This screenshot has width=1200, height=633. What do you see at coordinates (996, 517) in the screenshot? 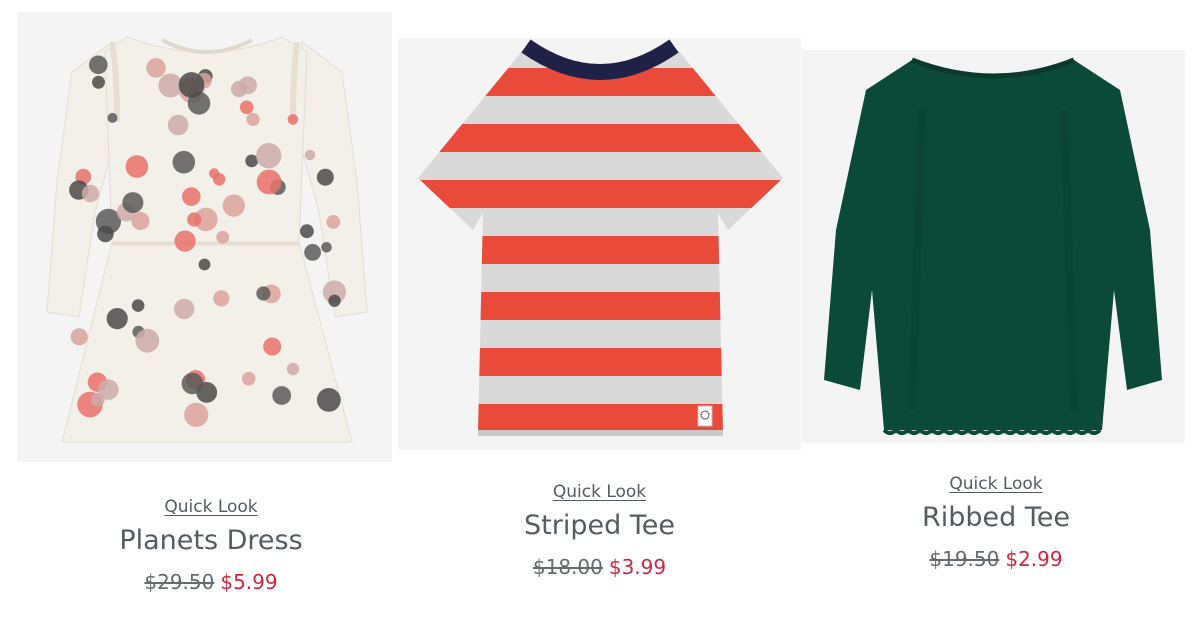
I see `product-name: Ribbed Tee` at bounding box center [996, 517].